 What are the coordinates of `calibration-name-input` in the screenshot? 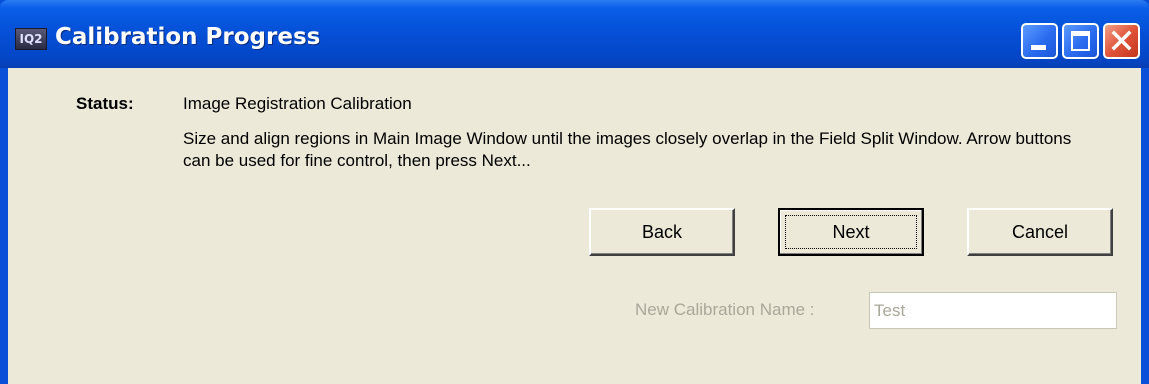 It's located at (993, 310).